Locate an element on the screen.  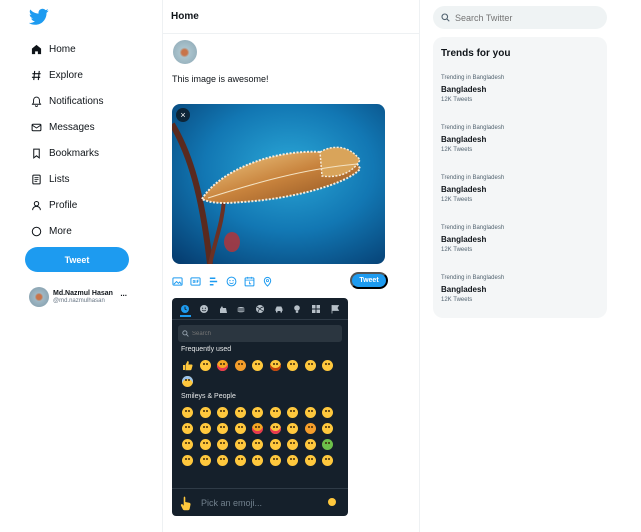
close-icon: × is located at coordinates (183, 115).